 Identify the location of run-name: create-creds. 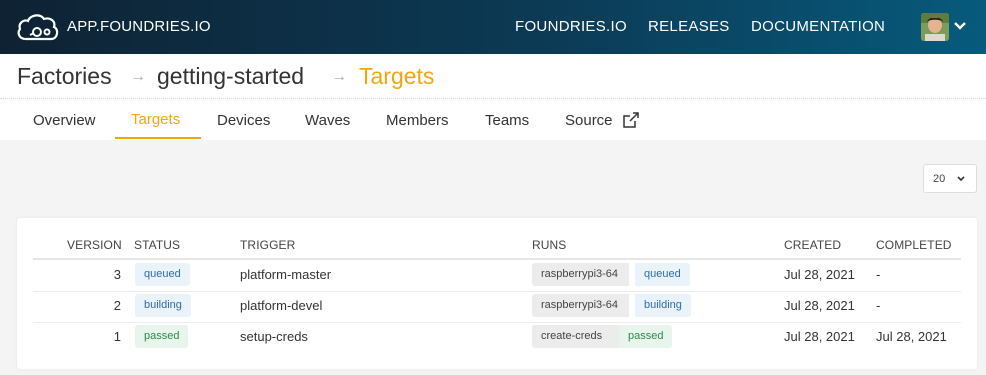
(575, 336).